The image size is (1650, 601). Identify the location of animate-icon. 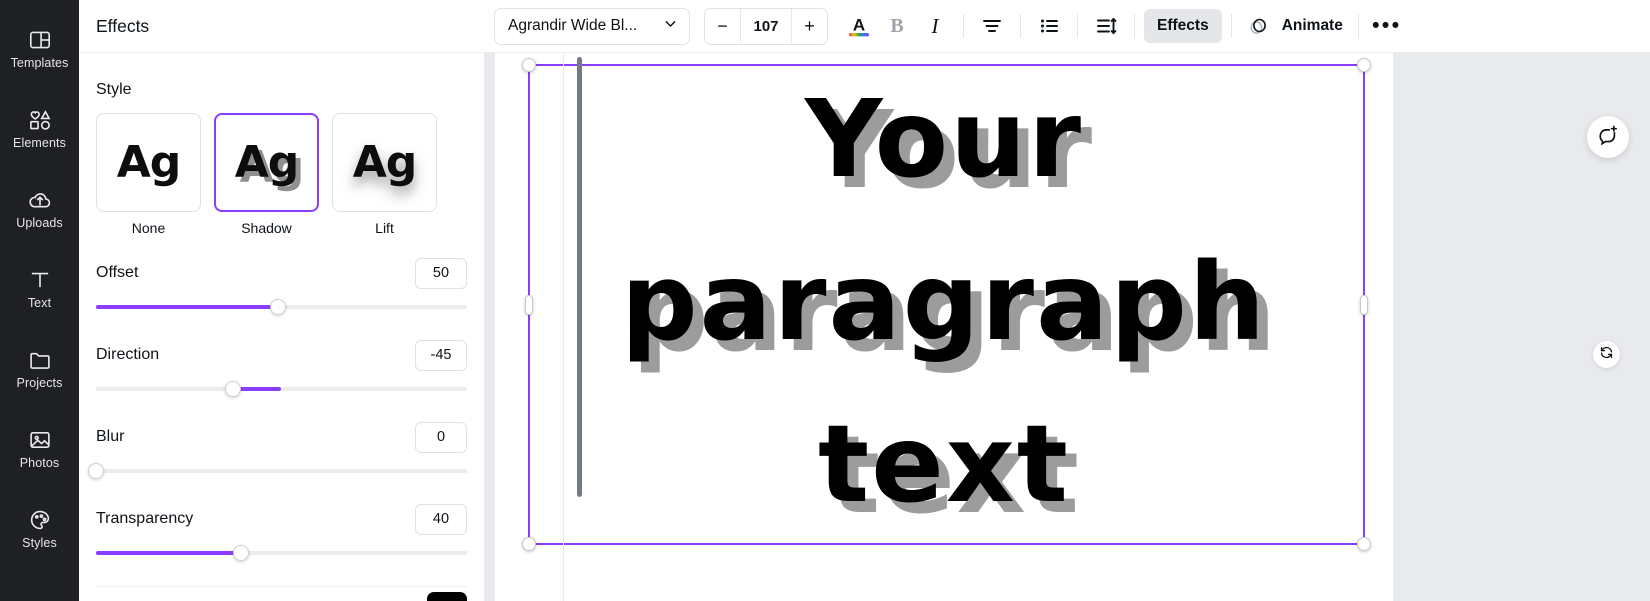
(1259, 26).